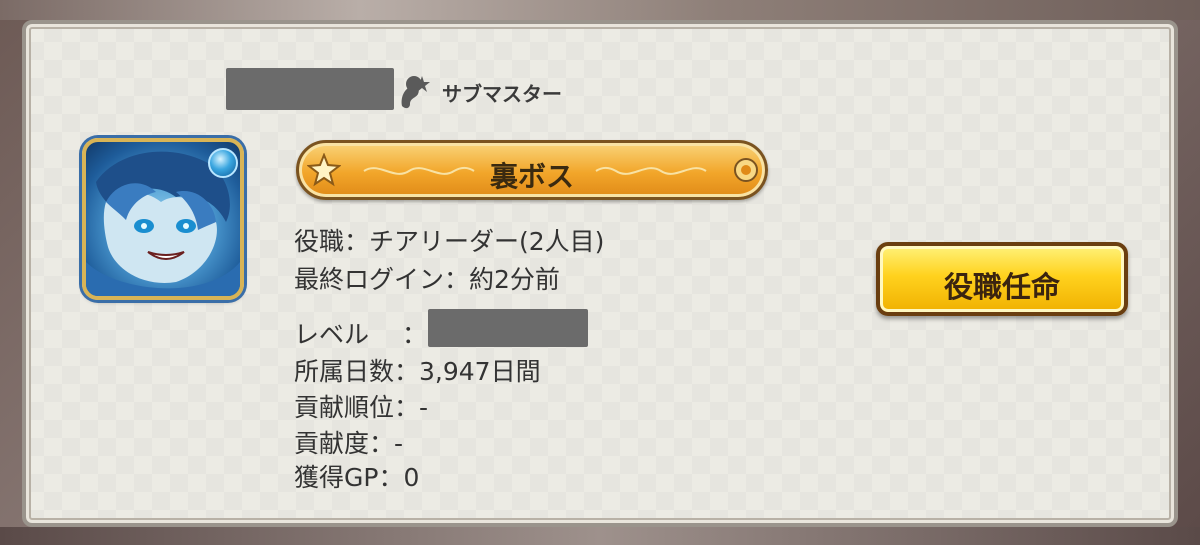 Image resolution: width=1200 pixels, height=545 pixels. What do you see at coordinates (360, 334) in the screenshot?
I see `level-label: レベル ：` at bounding box center [360, 334].